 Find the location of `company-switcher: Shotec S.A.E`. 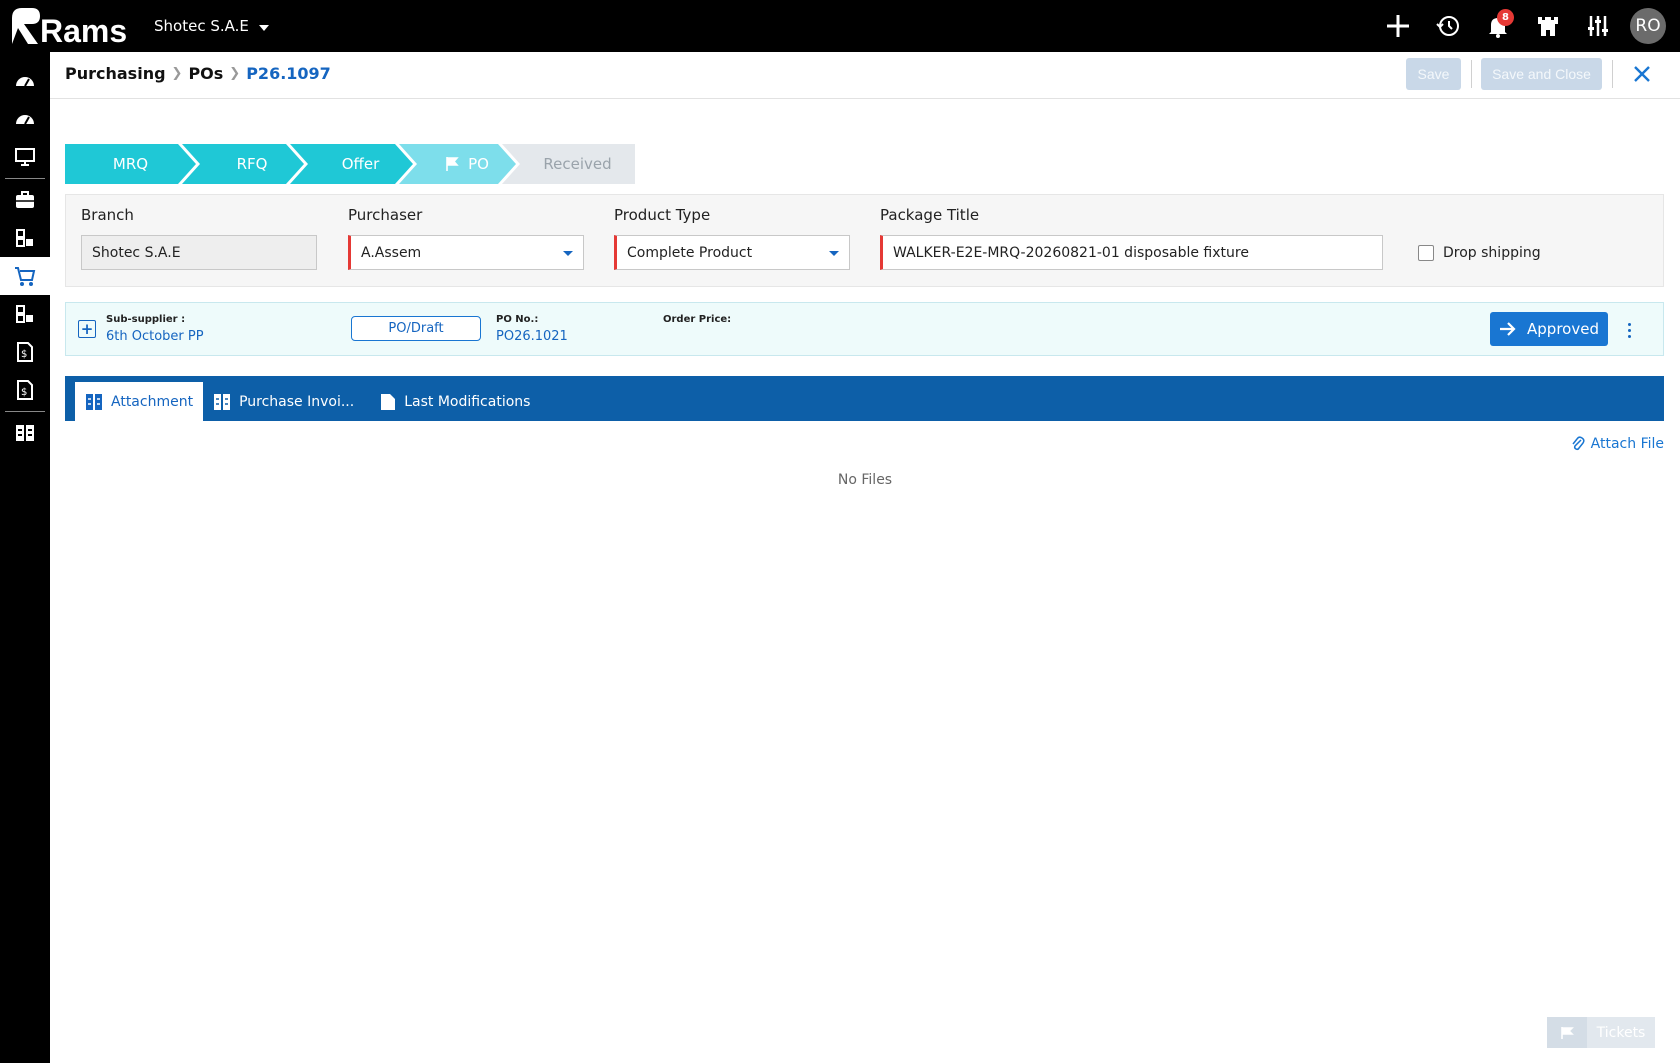

company-switcher: Shotec S.A.E is located at coordinates (211, 26).